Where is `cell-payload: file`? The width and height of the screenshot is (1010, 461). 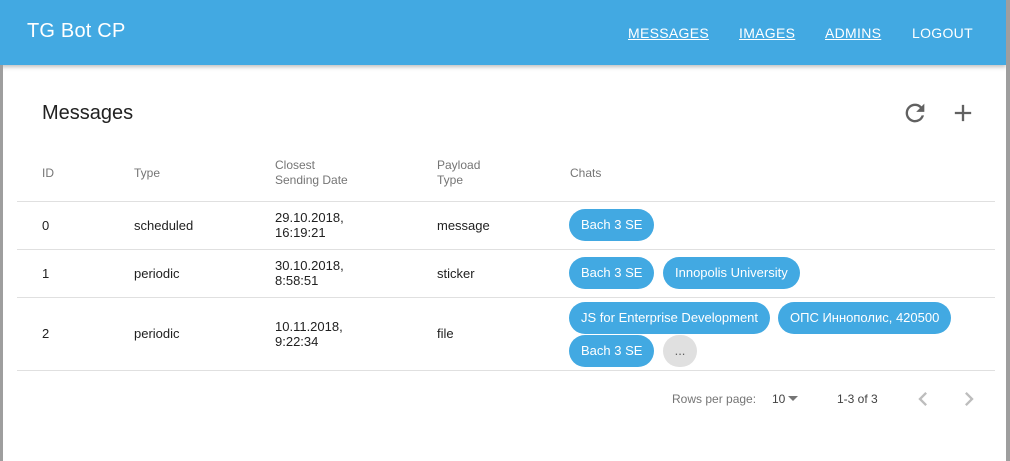
cell-payload: file is located at coordinates (445, 333).